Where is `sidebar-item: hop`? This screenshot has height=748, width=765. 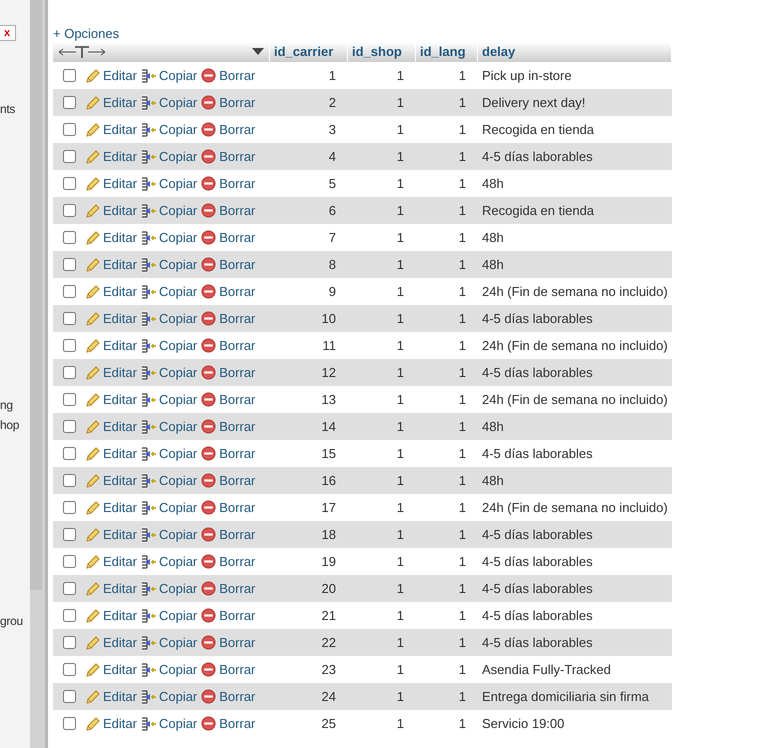 sidebar-item: hop is located at coordinates (10, 425).